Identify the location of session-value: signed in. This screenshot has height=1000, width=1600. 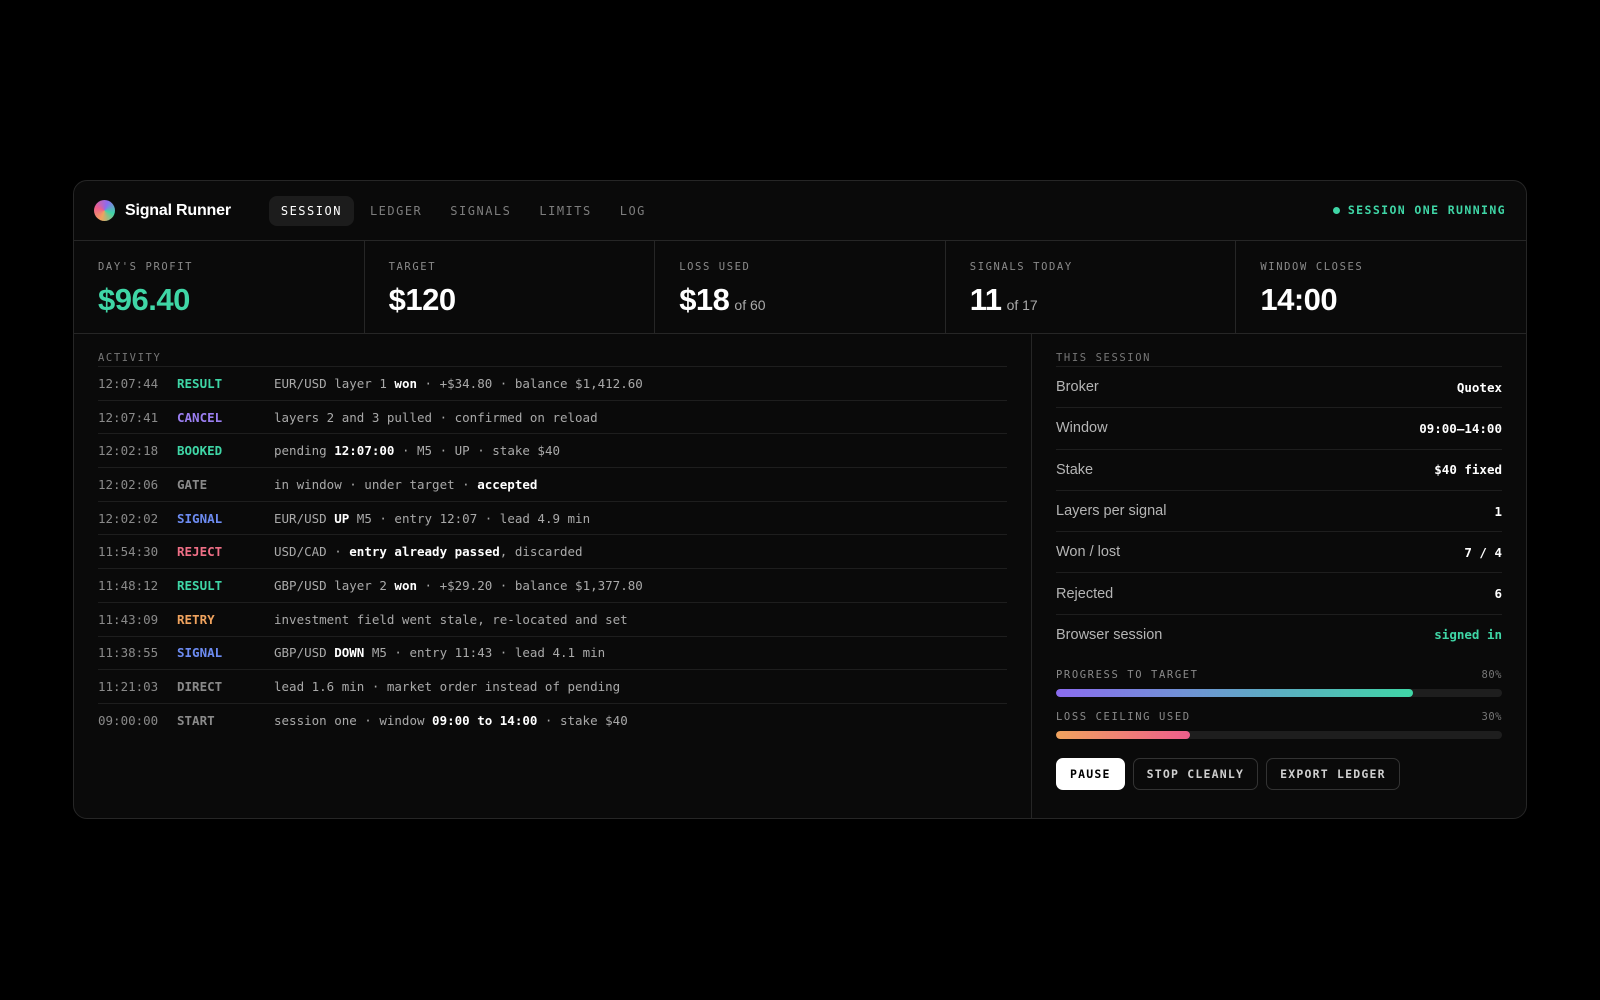
(1468, 635).